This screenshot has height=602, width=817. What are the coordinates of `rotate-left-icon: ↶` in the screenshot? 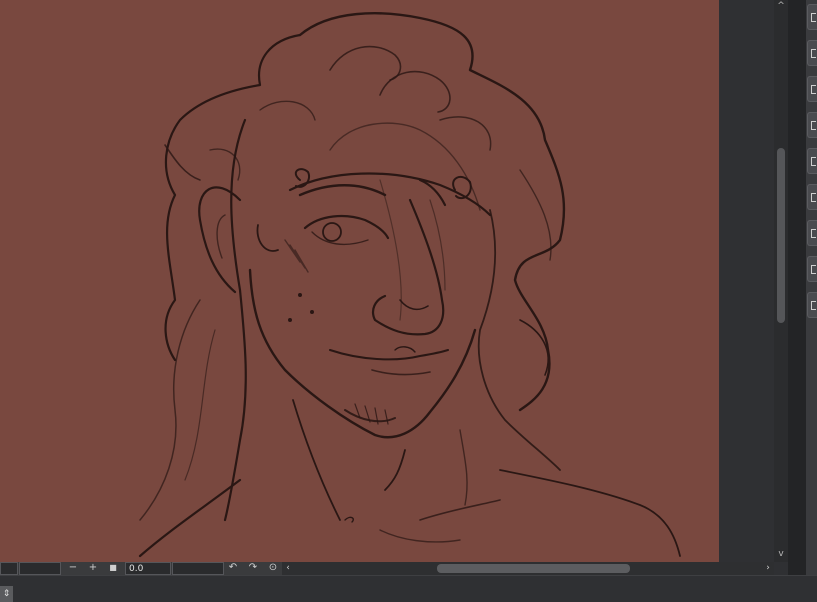 It's located at (233, 568).